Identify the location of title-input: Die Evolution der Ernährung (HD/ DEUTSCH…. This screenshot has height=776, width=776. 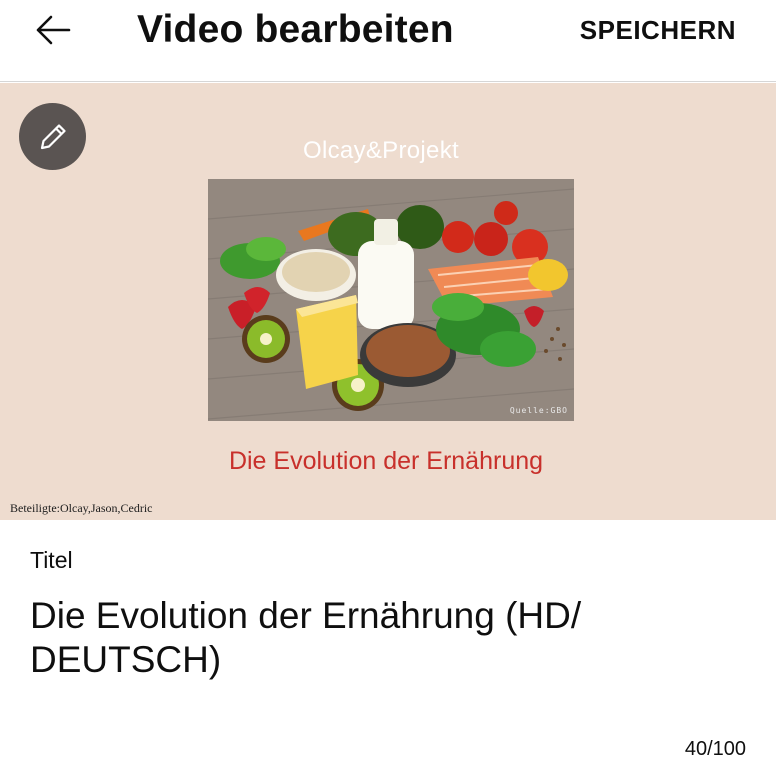
(390, 638).